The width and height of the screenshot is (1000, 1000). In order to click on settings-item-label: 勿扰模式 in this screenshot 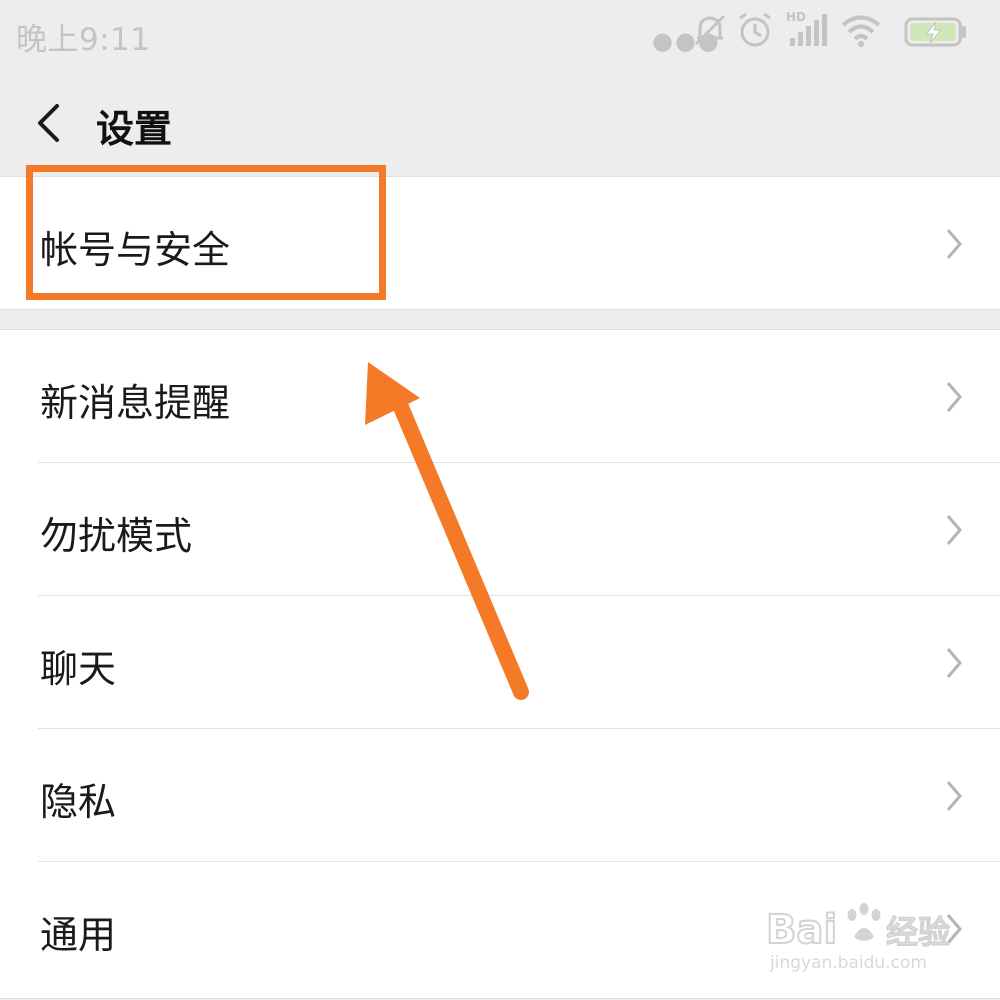, I will do `click(116, 536)`.